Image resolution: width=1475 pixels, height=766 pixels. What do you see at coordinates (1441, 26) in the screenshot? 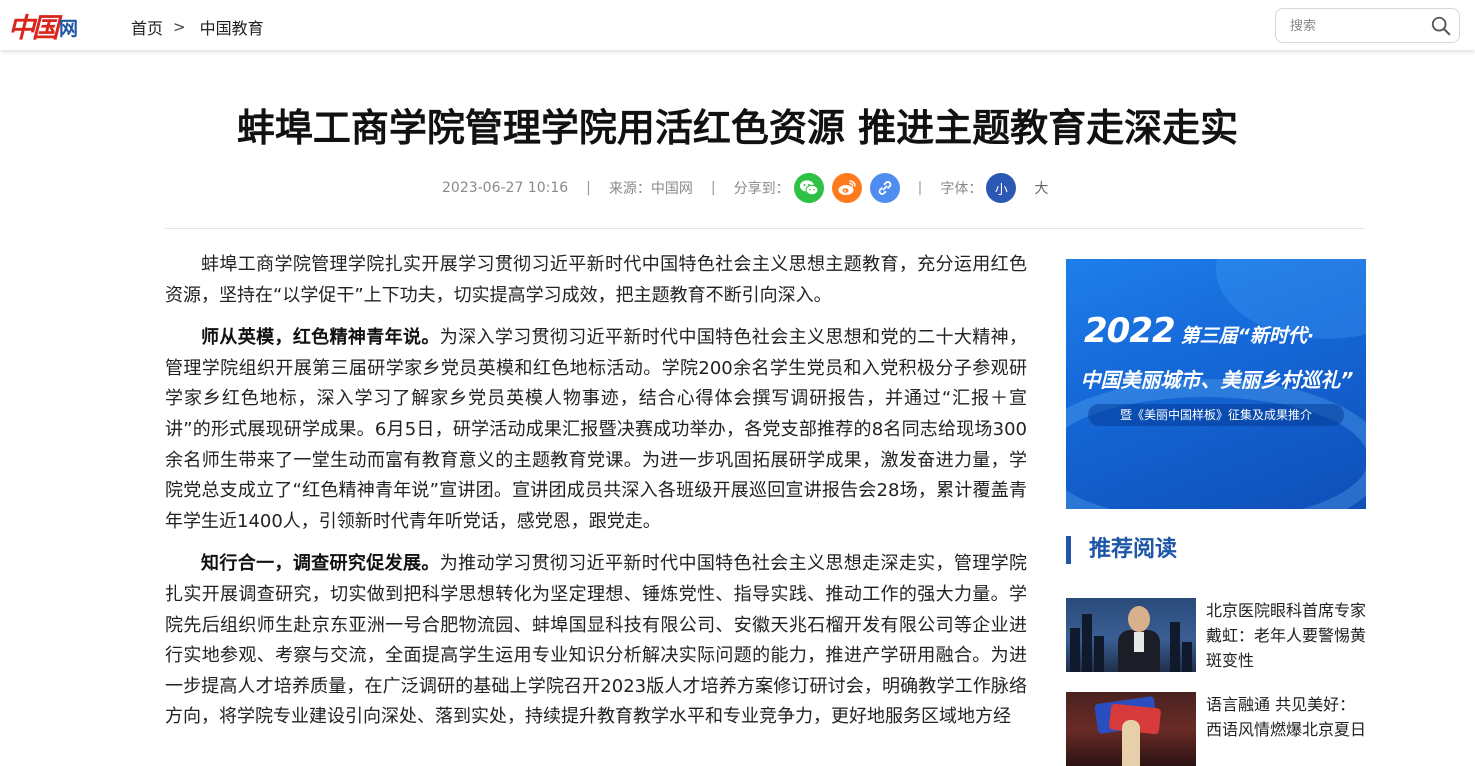
I see `search-icon` at bounding box center [1441, 26].